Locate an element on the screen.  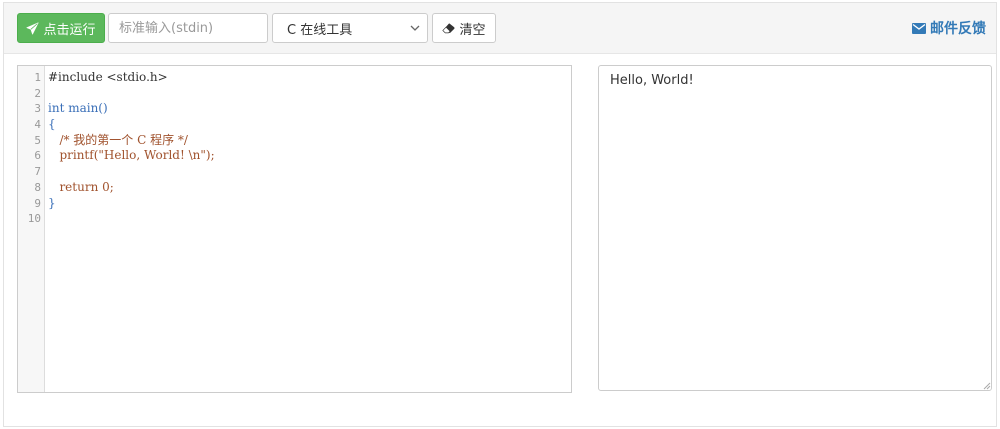
line-number-gutter: 1 2 3 4 5 6 7 8 9 10 is located at coordinates (31, 229).